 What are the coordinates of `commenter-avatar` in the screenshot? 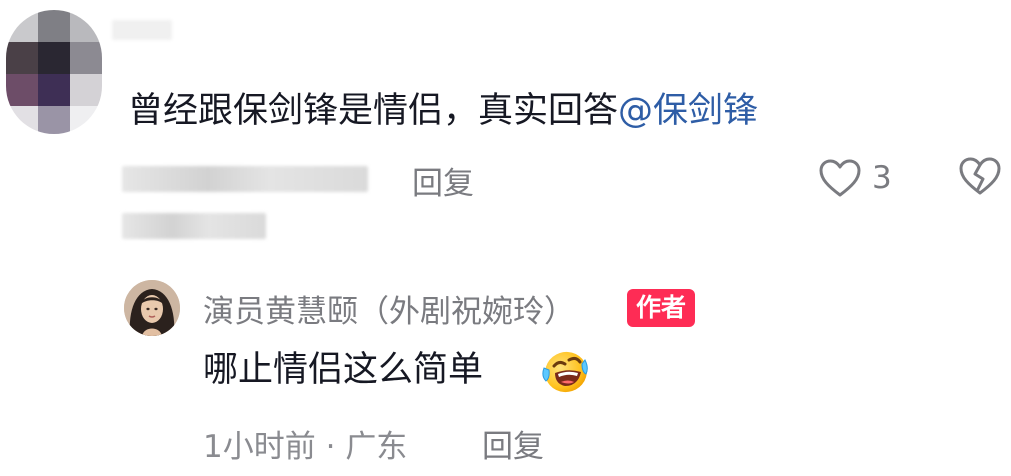 It's located at (54, 72).